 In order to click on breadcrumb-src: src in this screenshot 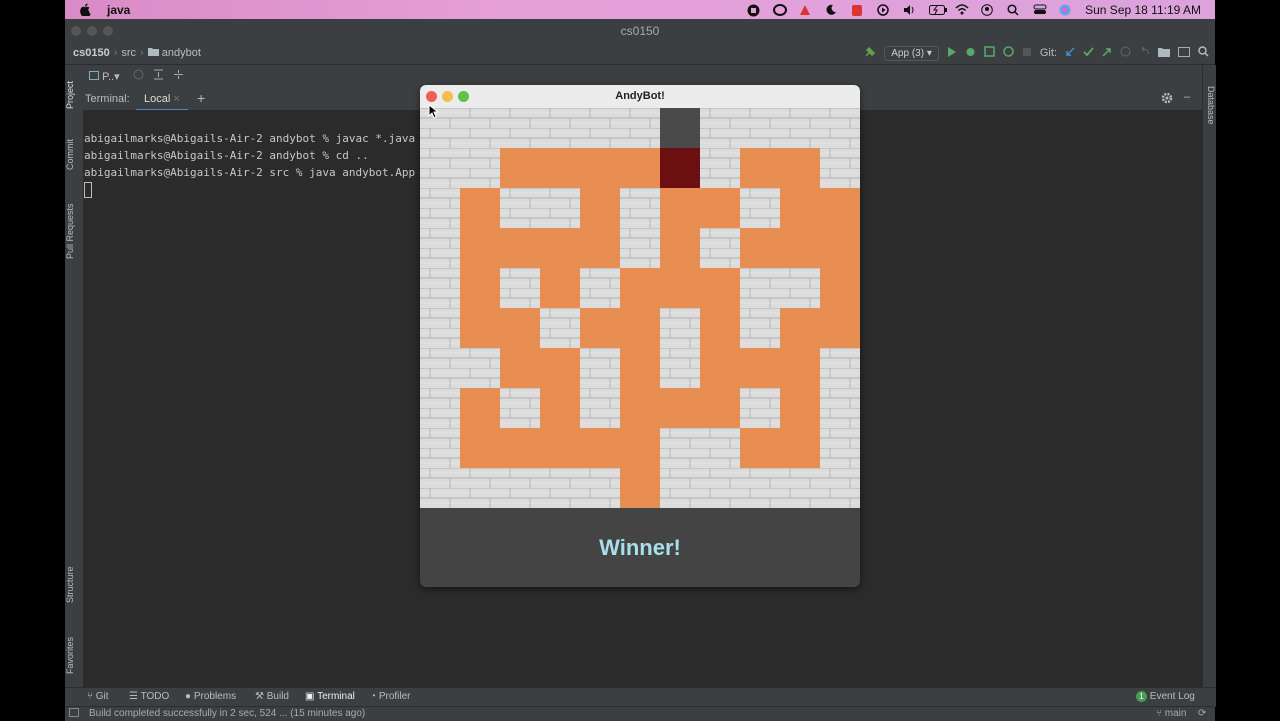, I will do `click(128, 53)`.